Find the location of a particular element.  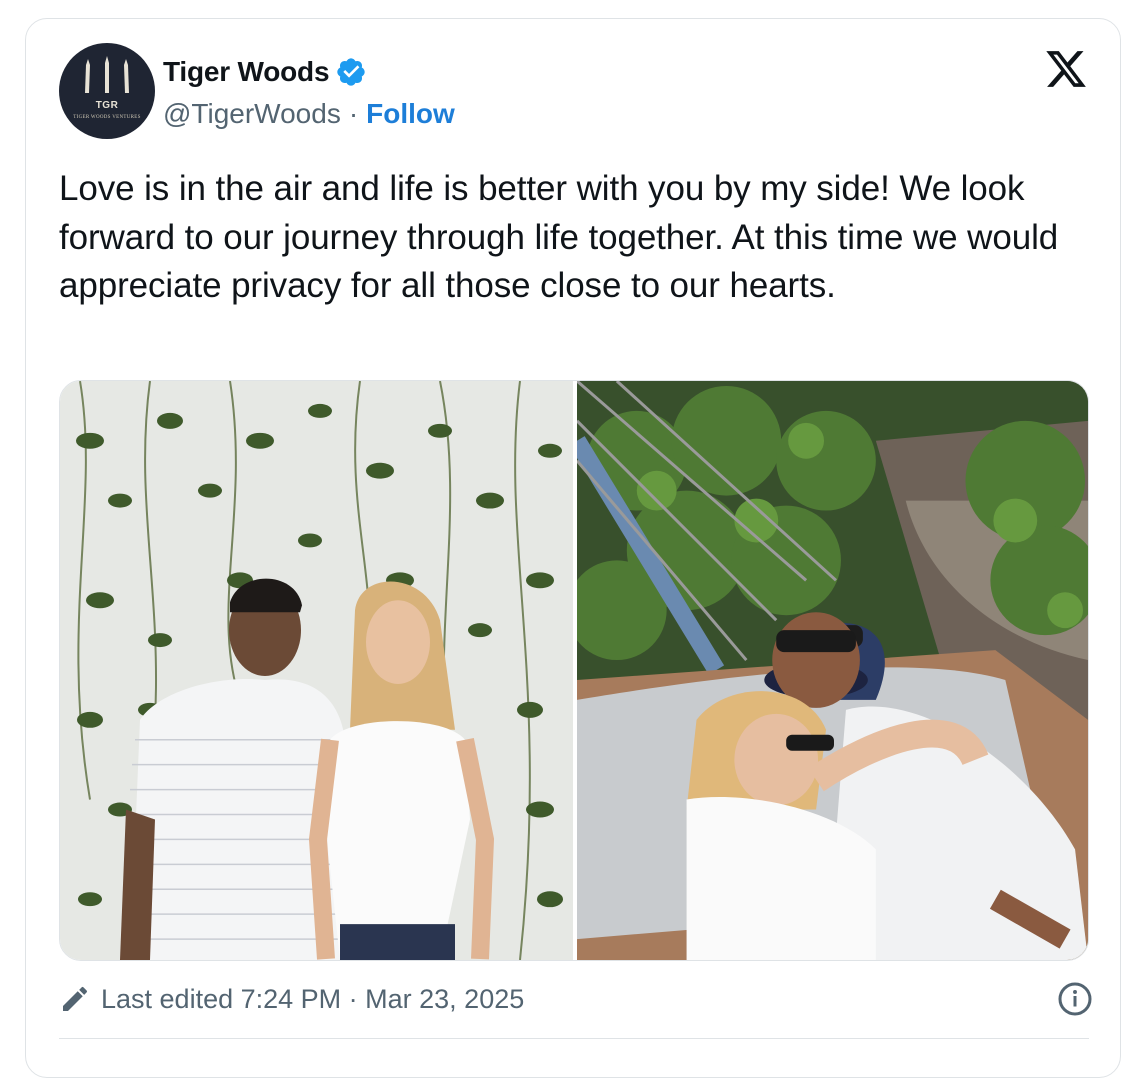

avatar-subtext: TIGER WOODS VENTURES is located at coordinates (107, 117).